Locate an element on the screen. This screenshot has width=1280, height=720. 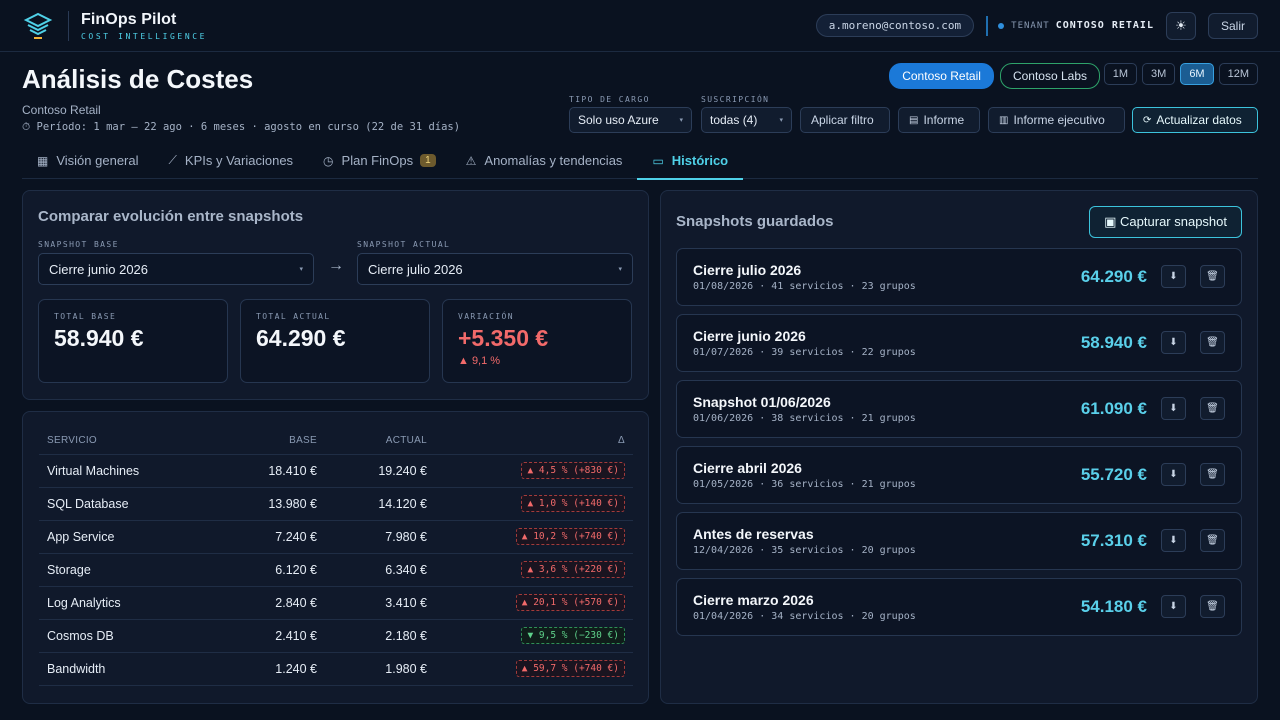
refresh-data-button: ⟳ Actualizar datos is located at coordinates (1195, 120).